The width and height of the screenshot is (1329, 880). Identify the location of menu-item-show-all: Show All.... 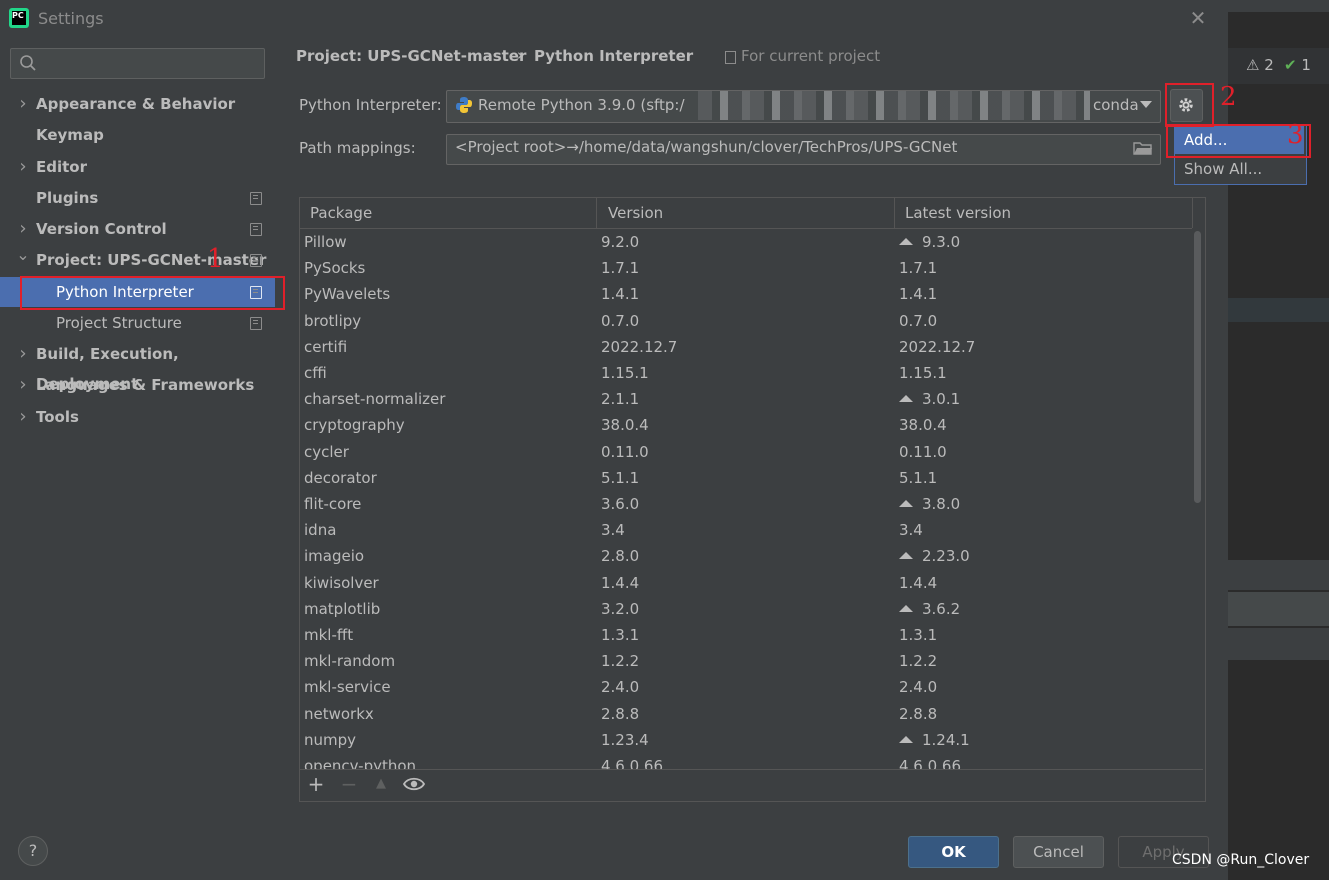
(1239, 169).